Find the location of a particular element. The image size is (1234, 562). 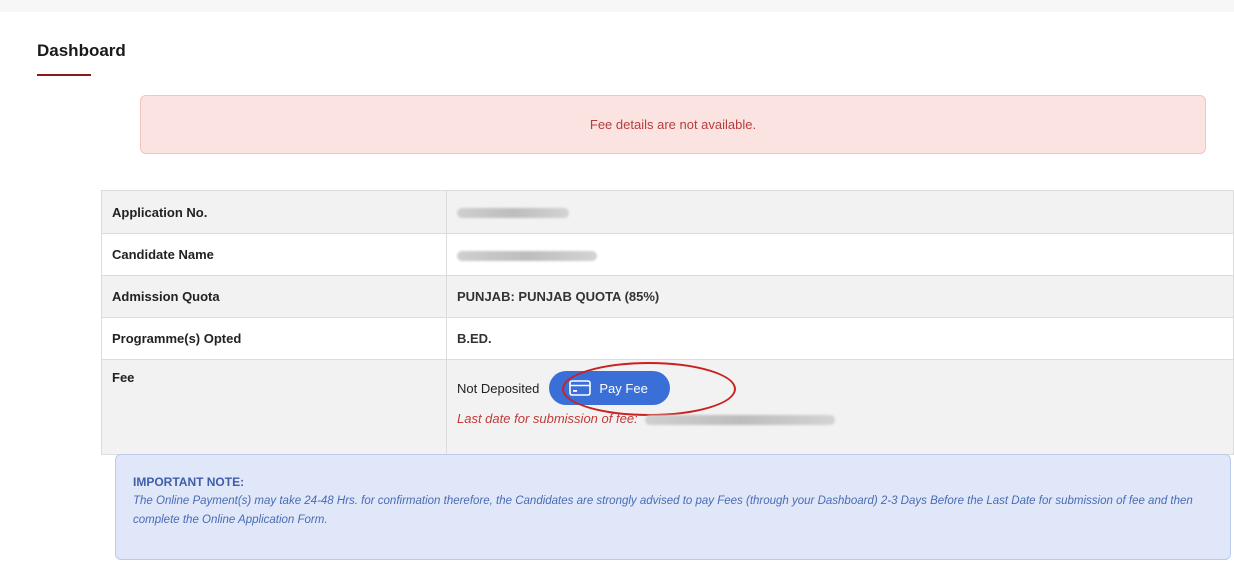

fee-status: Not Deposited is located at coordinates (498, 388).